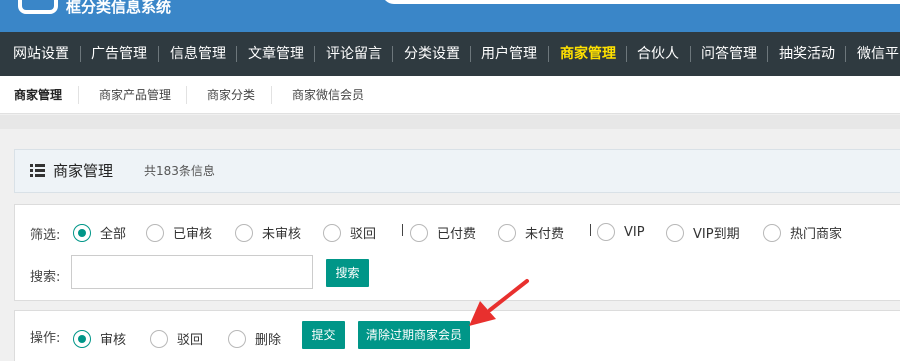 The height and width of the screenshot is (361, 900). I want to click on filter-option-paid: 已付费, so click(443, 232).